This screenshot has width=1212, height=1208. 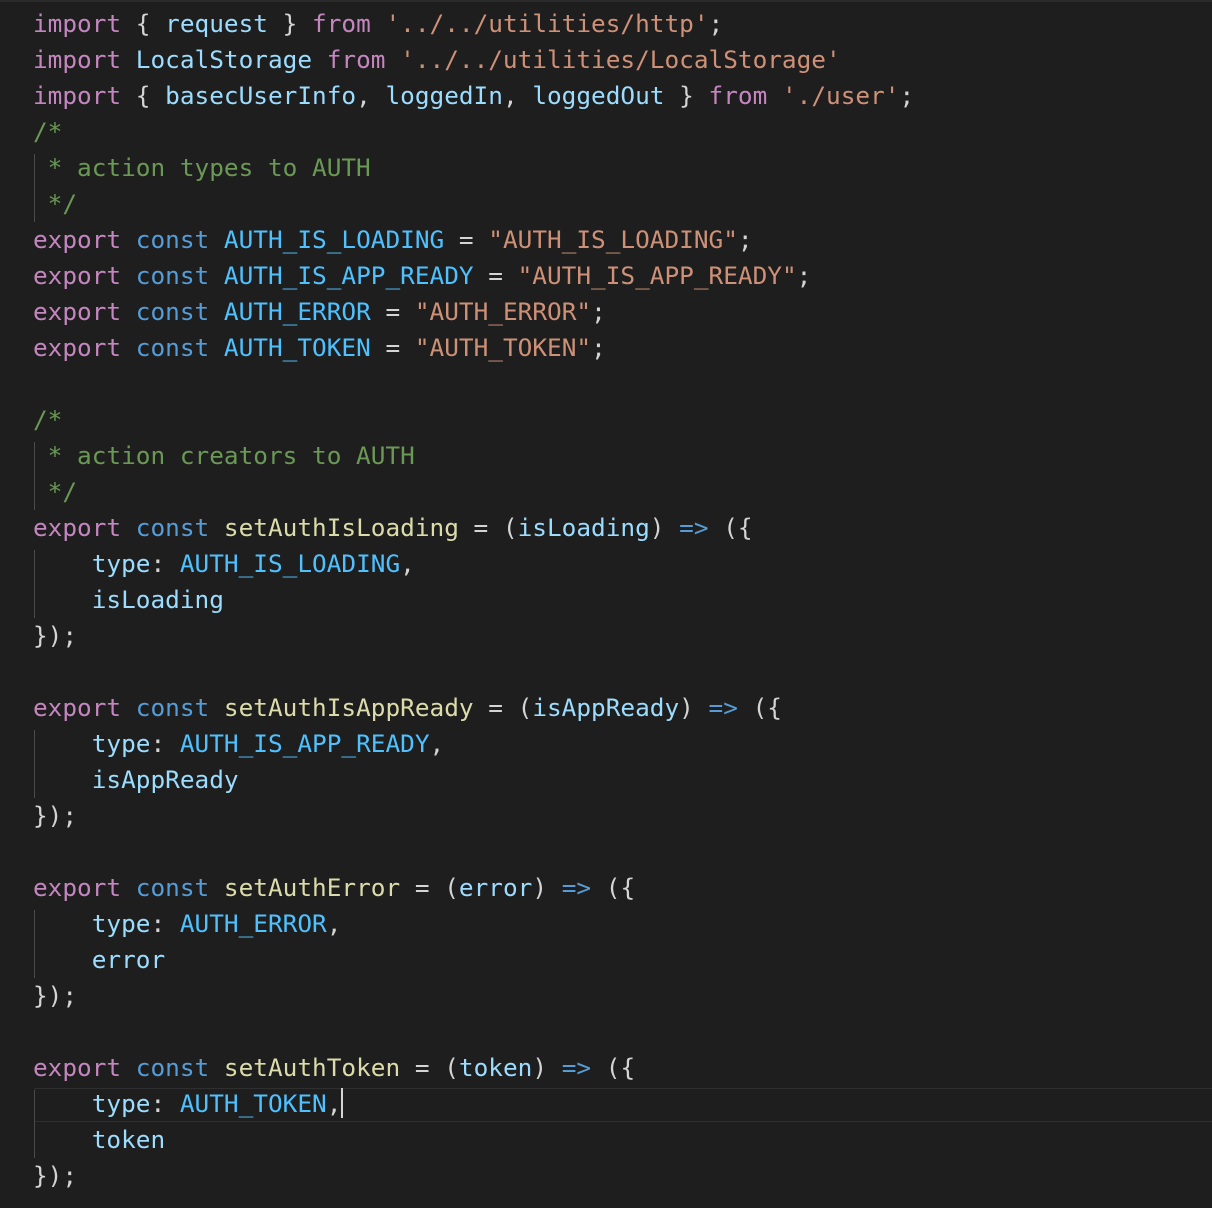 What do you see at coordinates (224, 59) in the screenshot?
I see `code-token-variable: LocalStorage` at bounding box center [224, 59].